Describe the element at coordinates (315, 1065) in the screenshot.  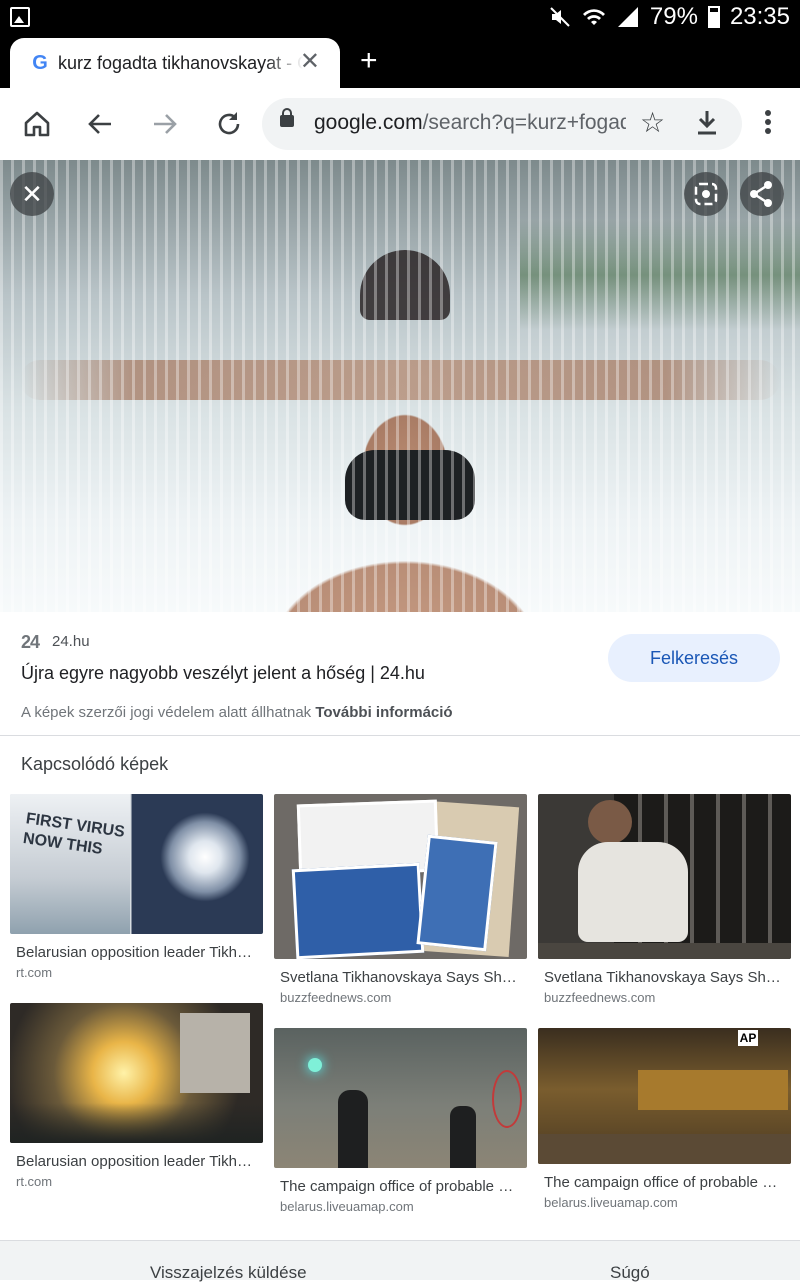
I see `thumb-light` at that location.